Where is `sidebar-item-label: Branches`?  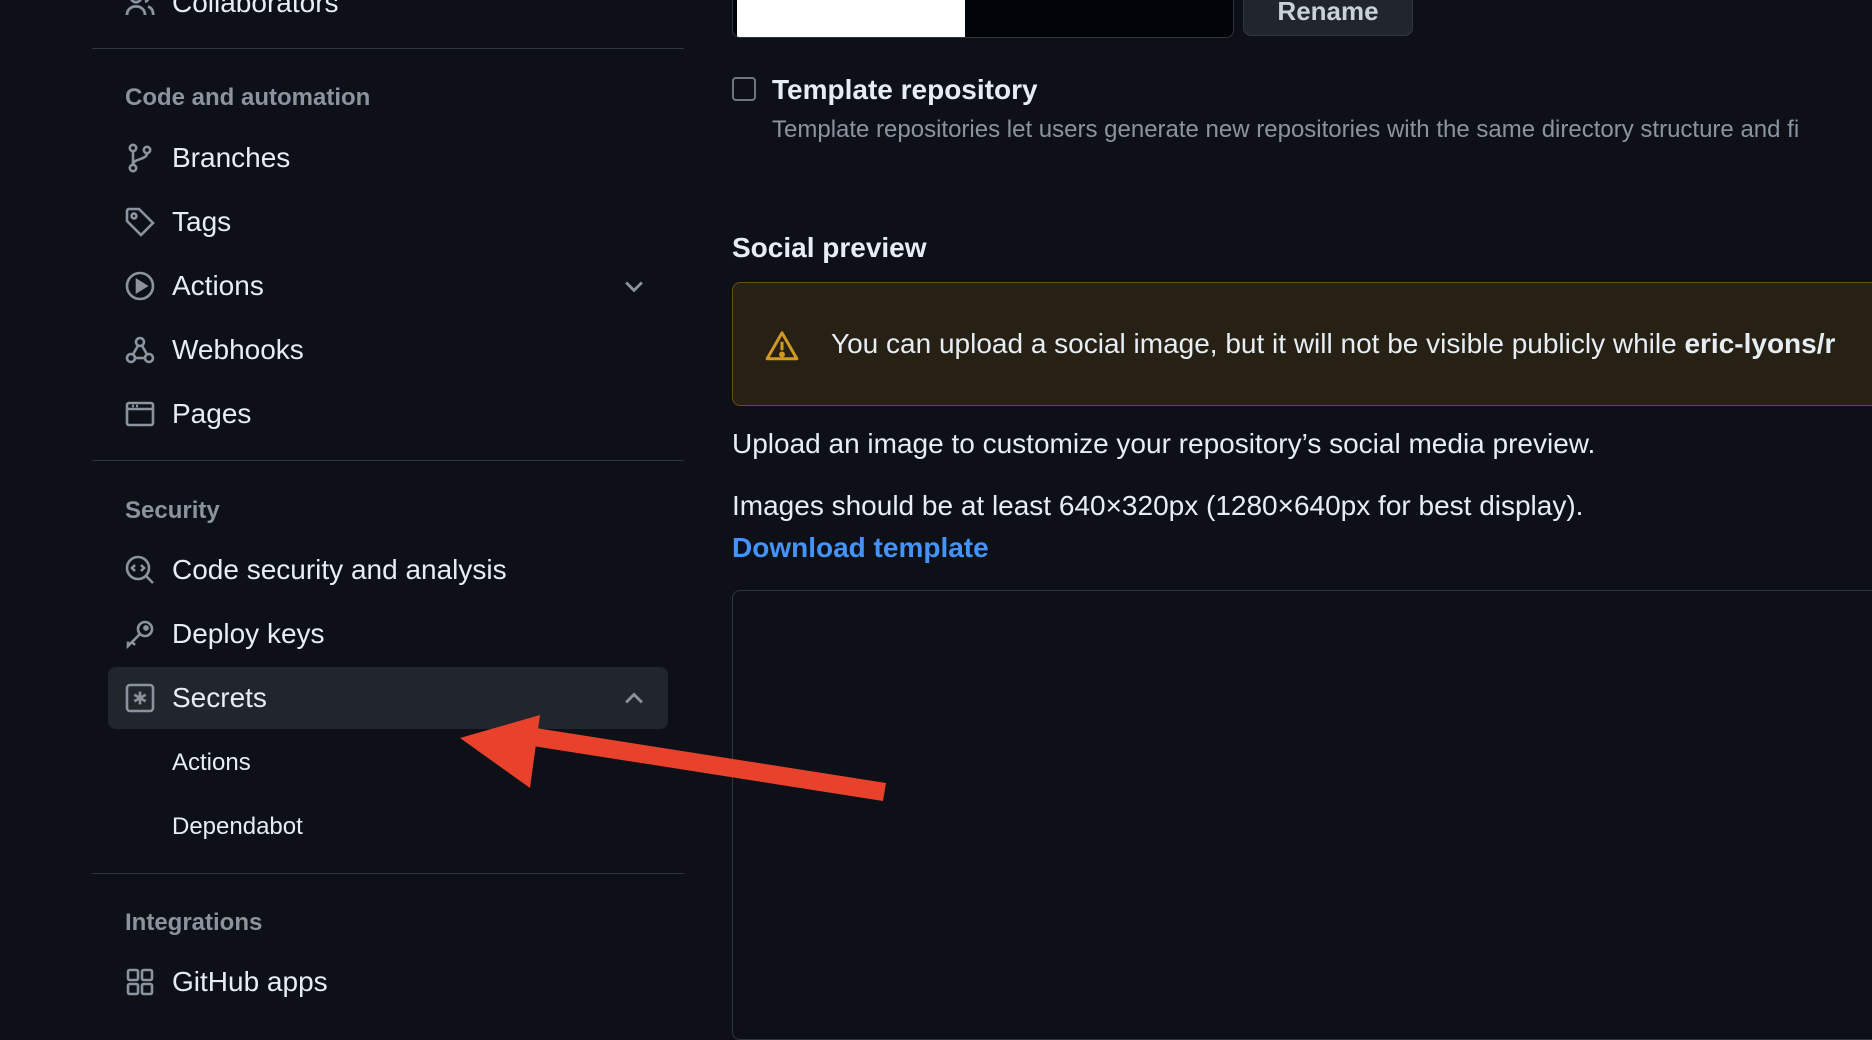
sidebar-item-label: Branches is located at coordinates (231, 157).